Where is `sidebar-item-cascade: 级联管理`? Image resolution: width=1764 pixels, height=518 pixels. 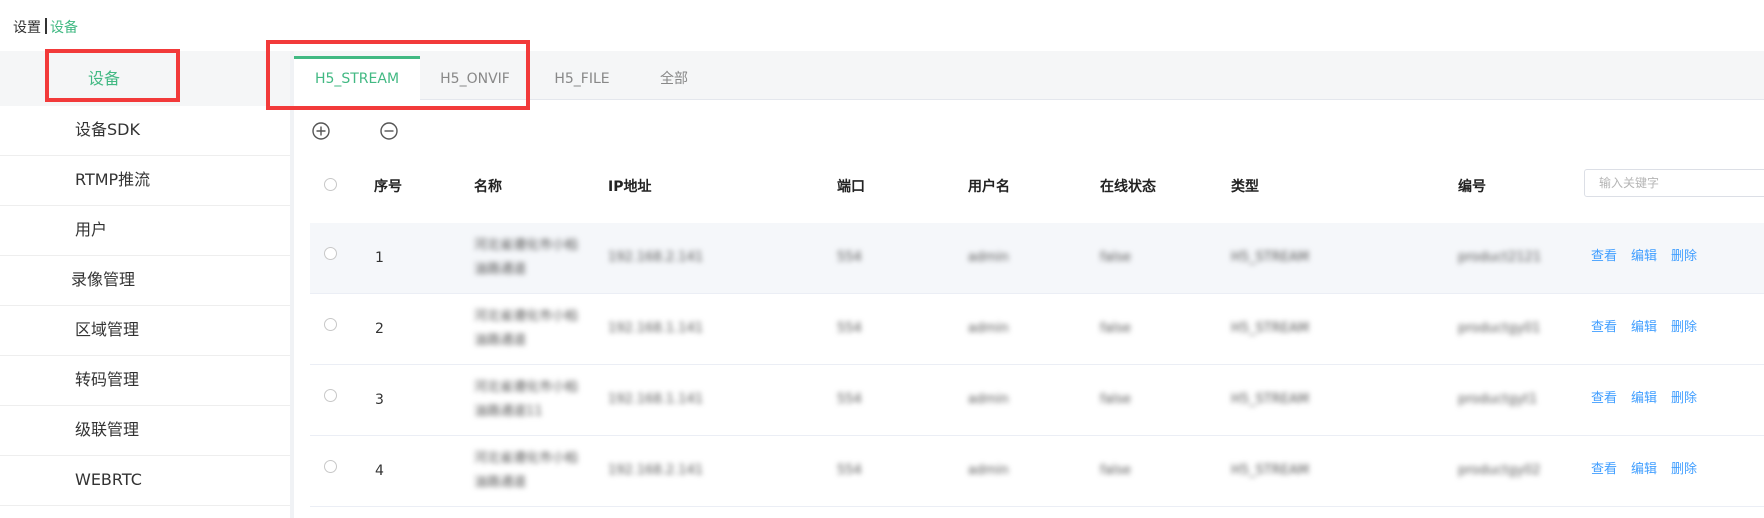
sidebar-item-cascade: 级联管理 is located at coordinates (145, 431).